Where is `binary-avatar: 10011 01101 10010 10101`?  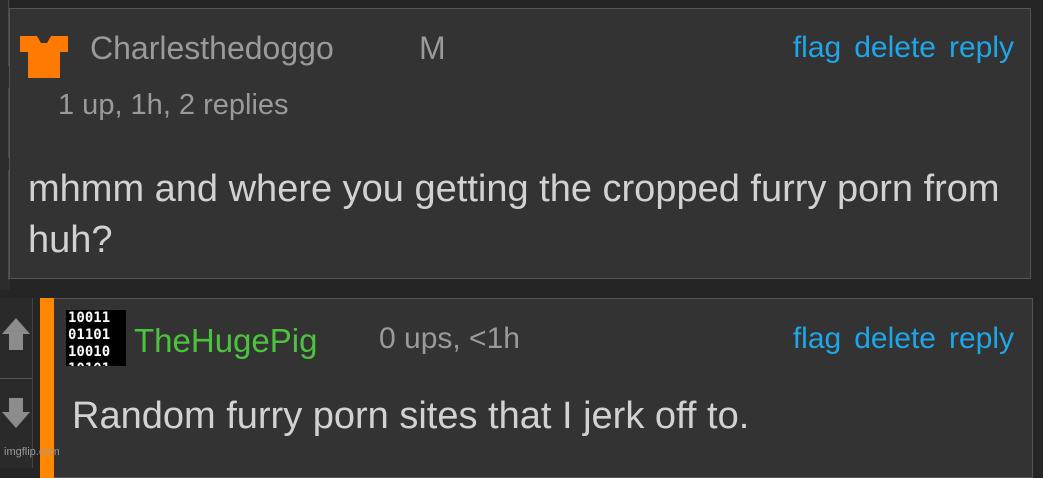
binary-avatar: 10011 01101 10010 10101 is located at coordinates (96, 338).